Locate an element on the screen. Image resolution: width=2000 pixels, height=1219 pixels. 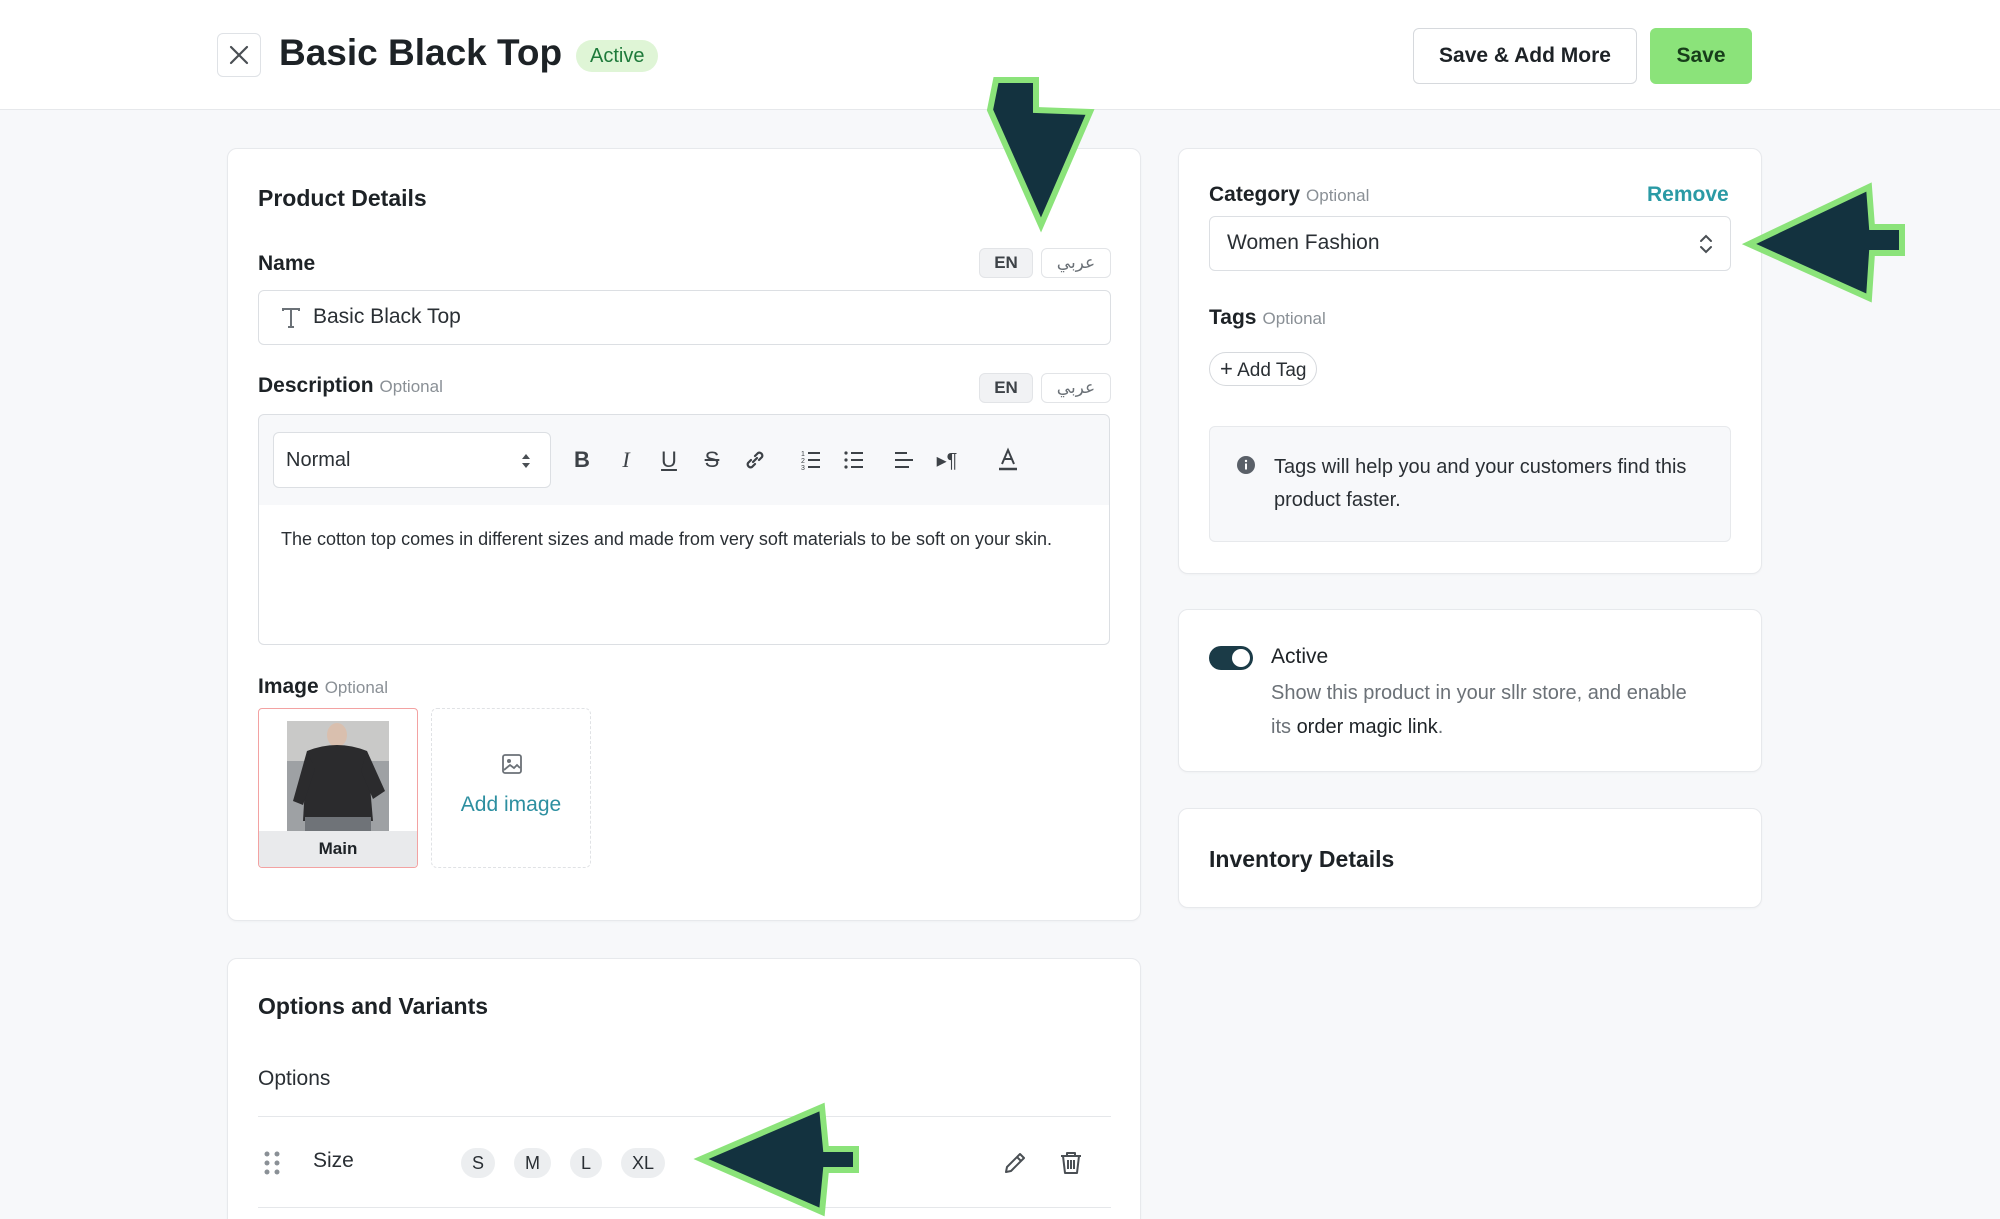
image-label-text: Image is located at coordinates (288, 686).